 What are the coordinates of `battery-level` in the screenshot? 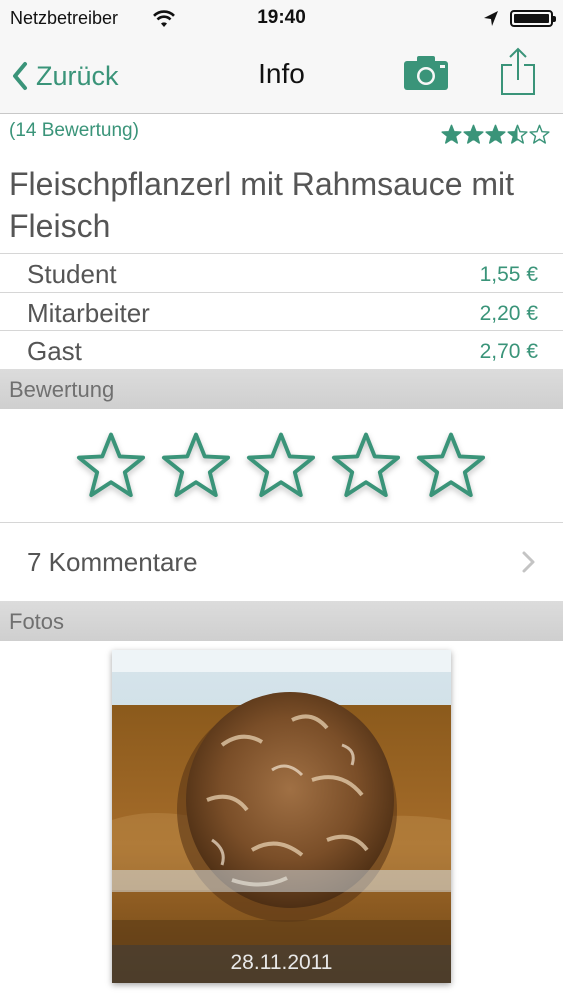 It's located at (531, 18).